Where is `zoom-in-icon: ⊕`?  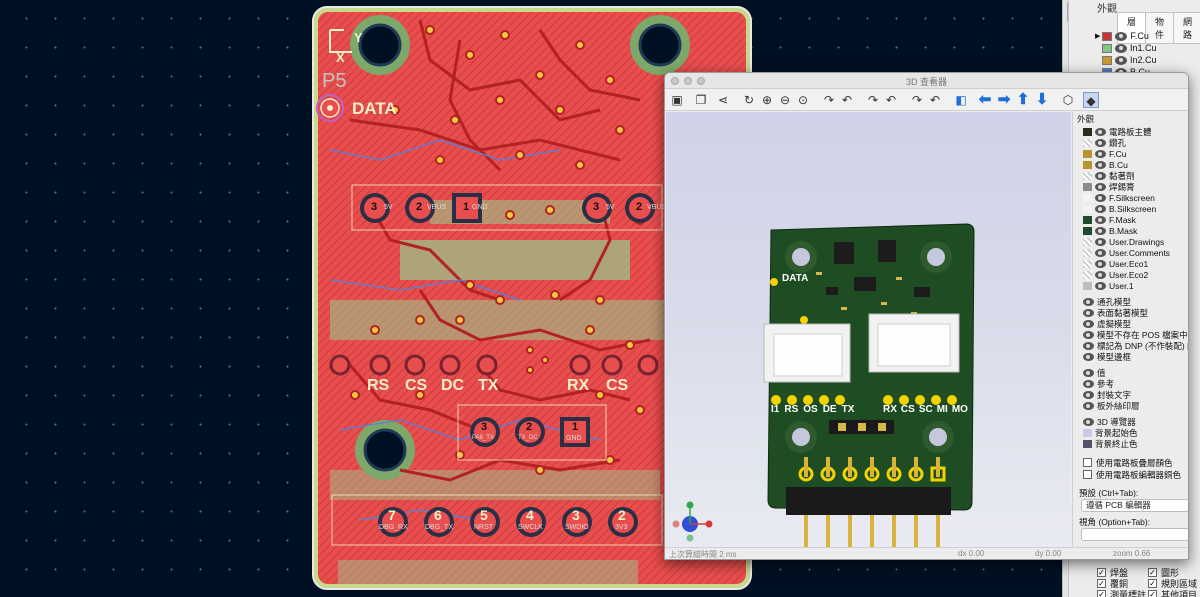 zoom-in-icon: ⊕ is located at coordinates (767, 100).